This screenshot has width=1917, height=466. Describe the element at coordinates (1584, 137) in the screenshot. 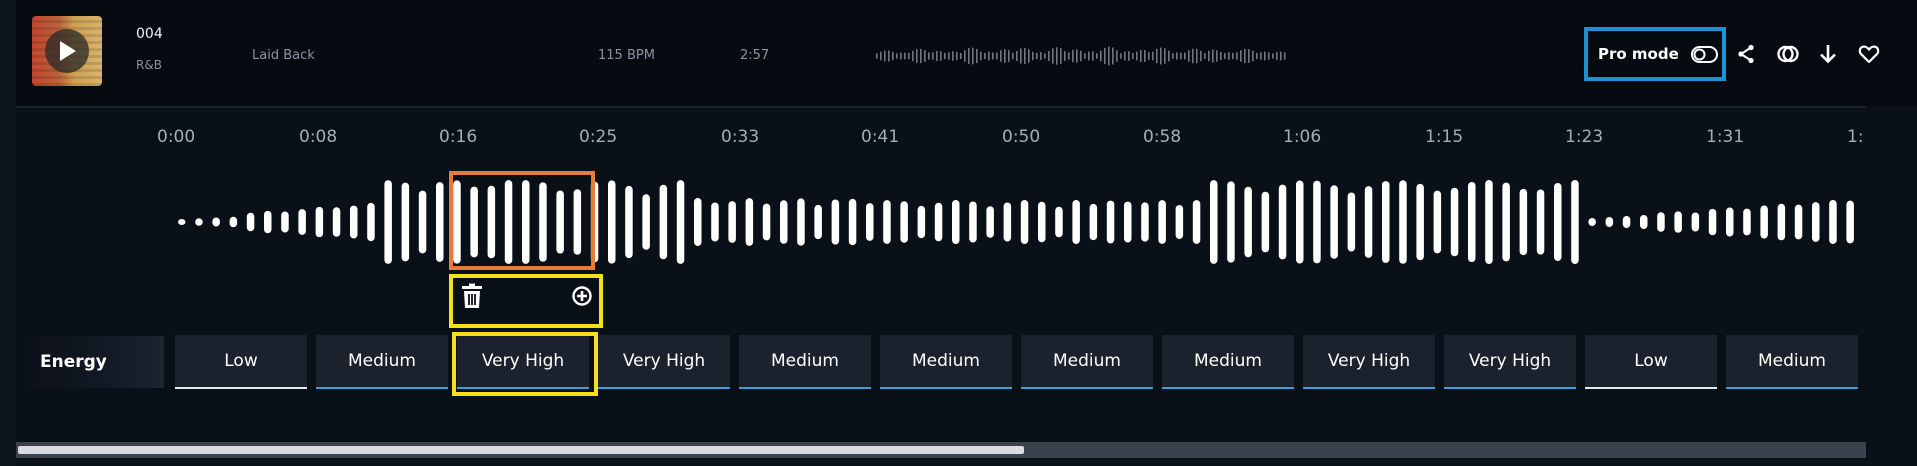

I see `time-label: 1:23` at that location.